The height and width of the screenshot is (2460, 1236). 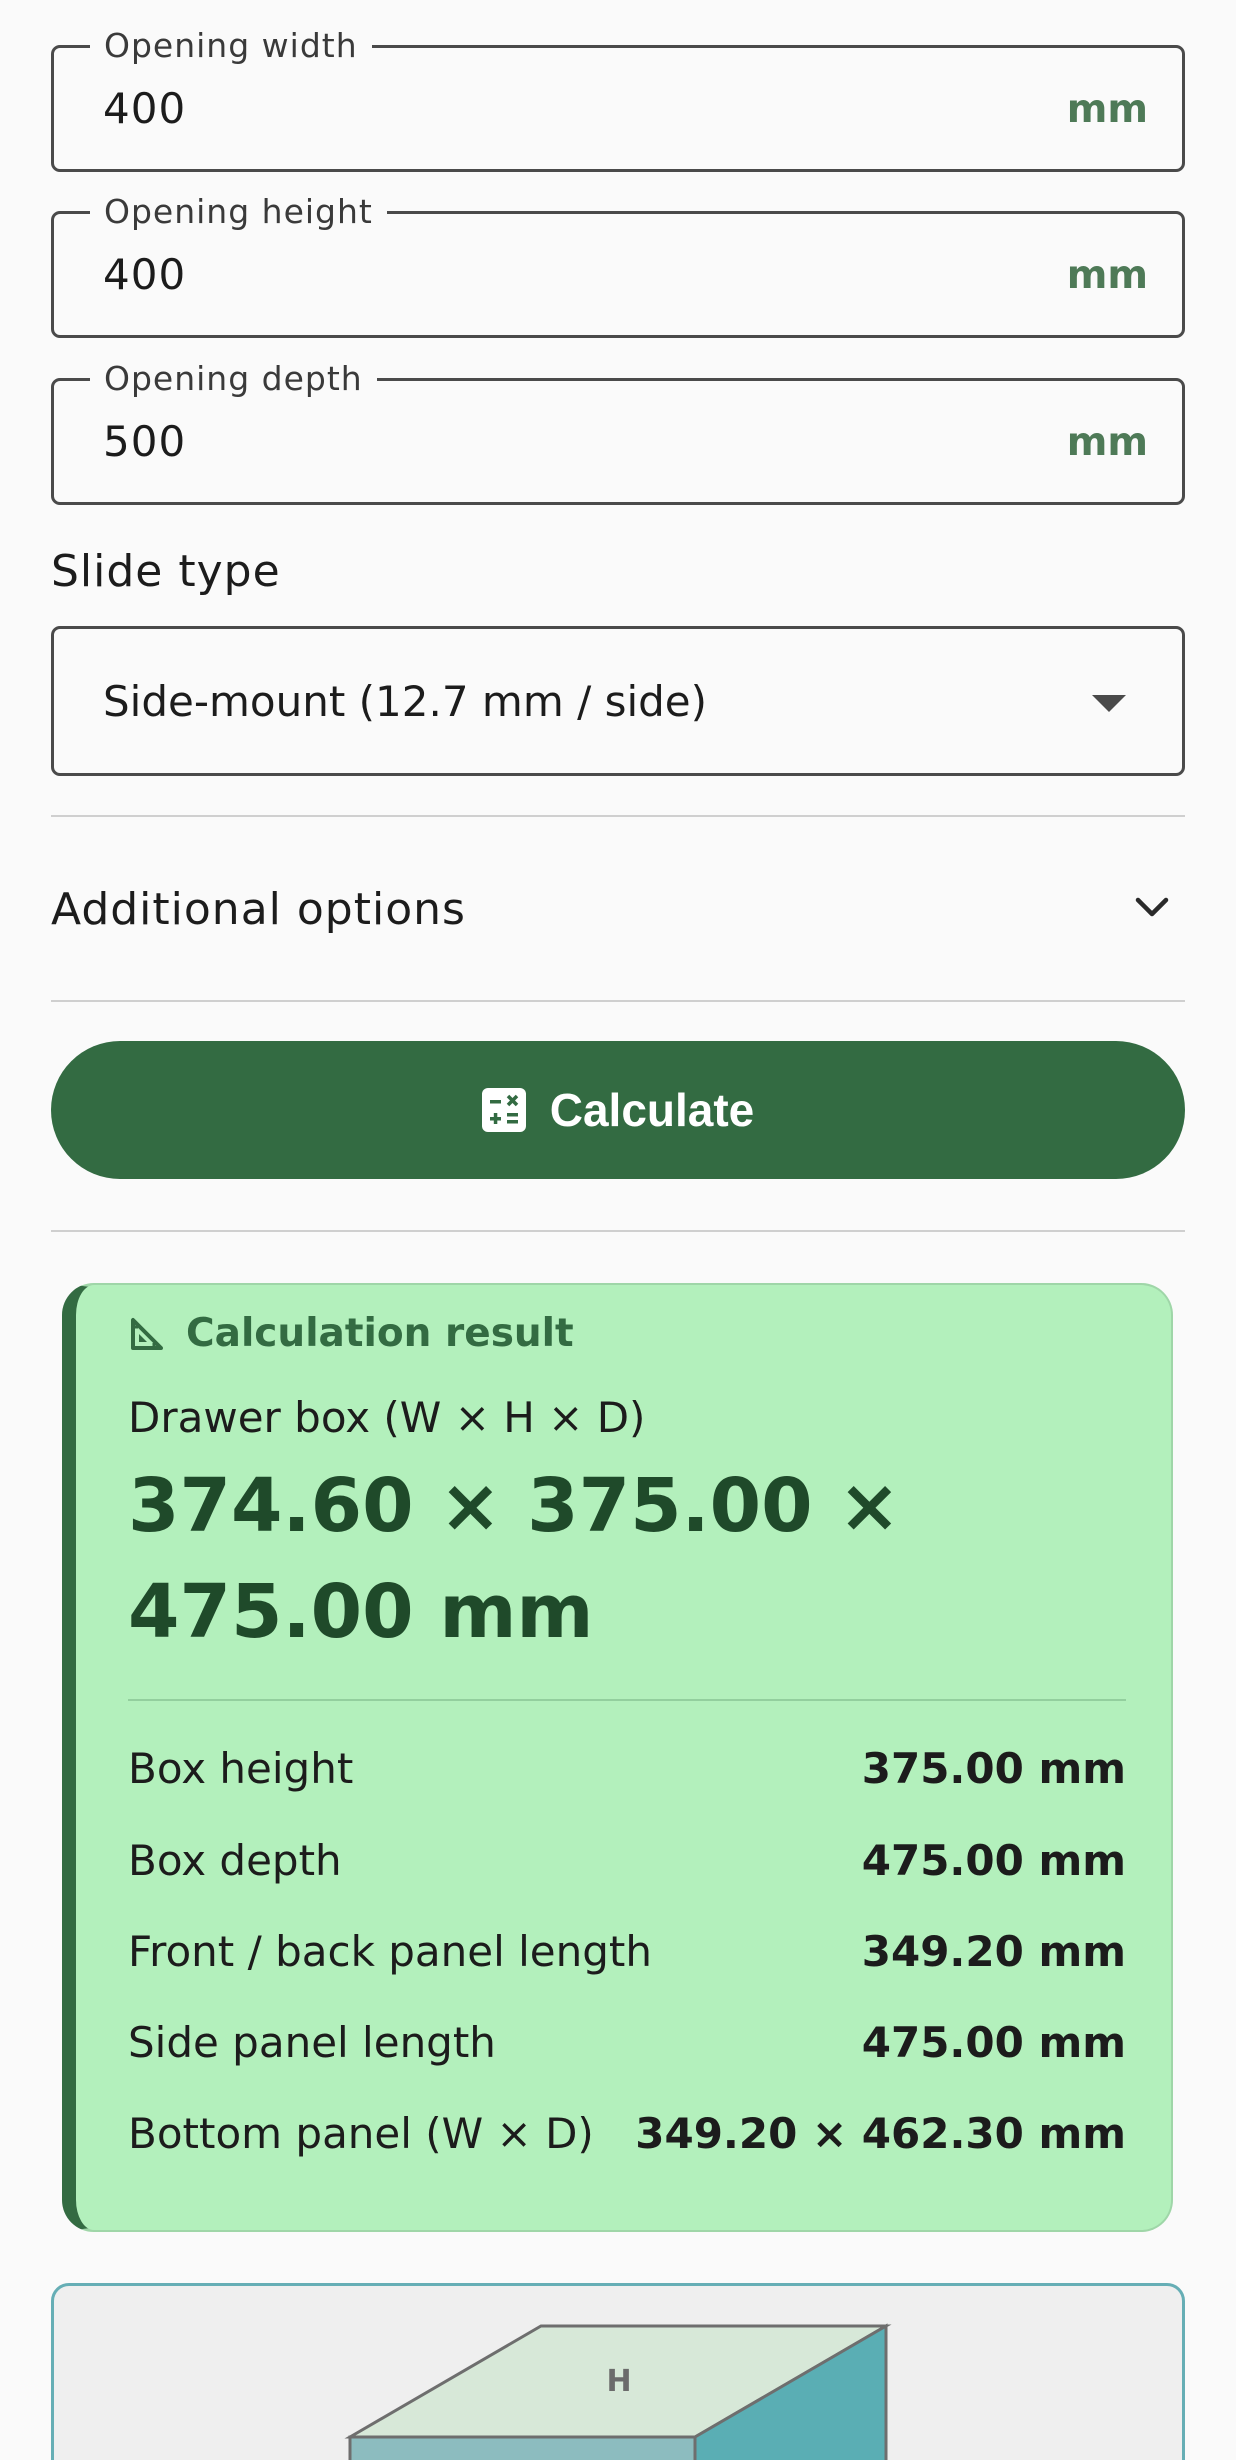 I want to click on slide-type-select: Side-mount (12.7 mm / side), so click(x=618, y=701).